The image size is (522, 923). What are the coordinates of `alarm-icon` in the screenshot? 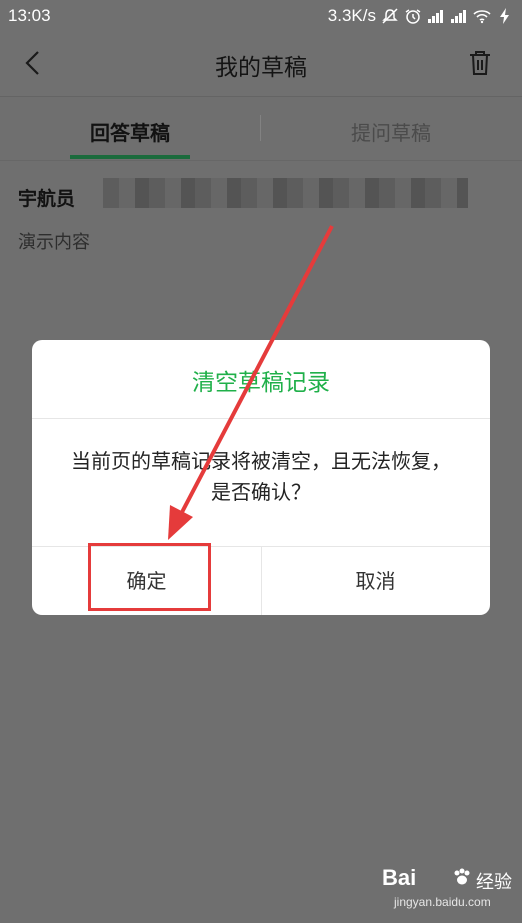 It's located at (413, 16).